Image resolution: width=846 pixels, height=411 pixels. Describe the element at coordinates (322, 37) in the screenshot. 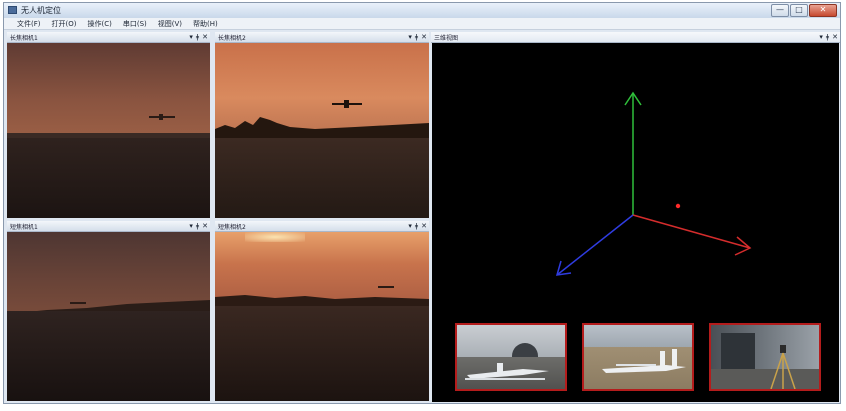

I see `pane-title-bar: 长焦相机2 ▾ ǂ ✕` at that location.